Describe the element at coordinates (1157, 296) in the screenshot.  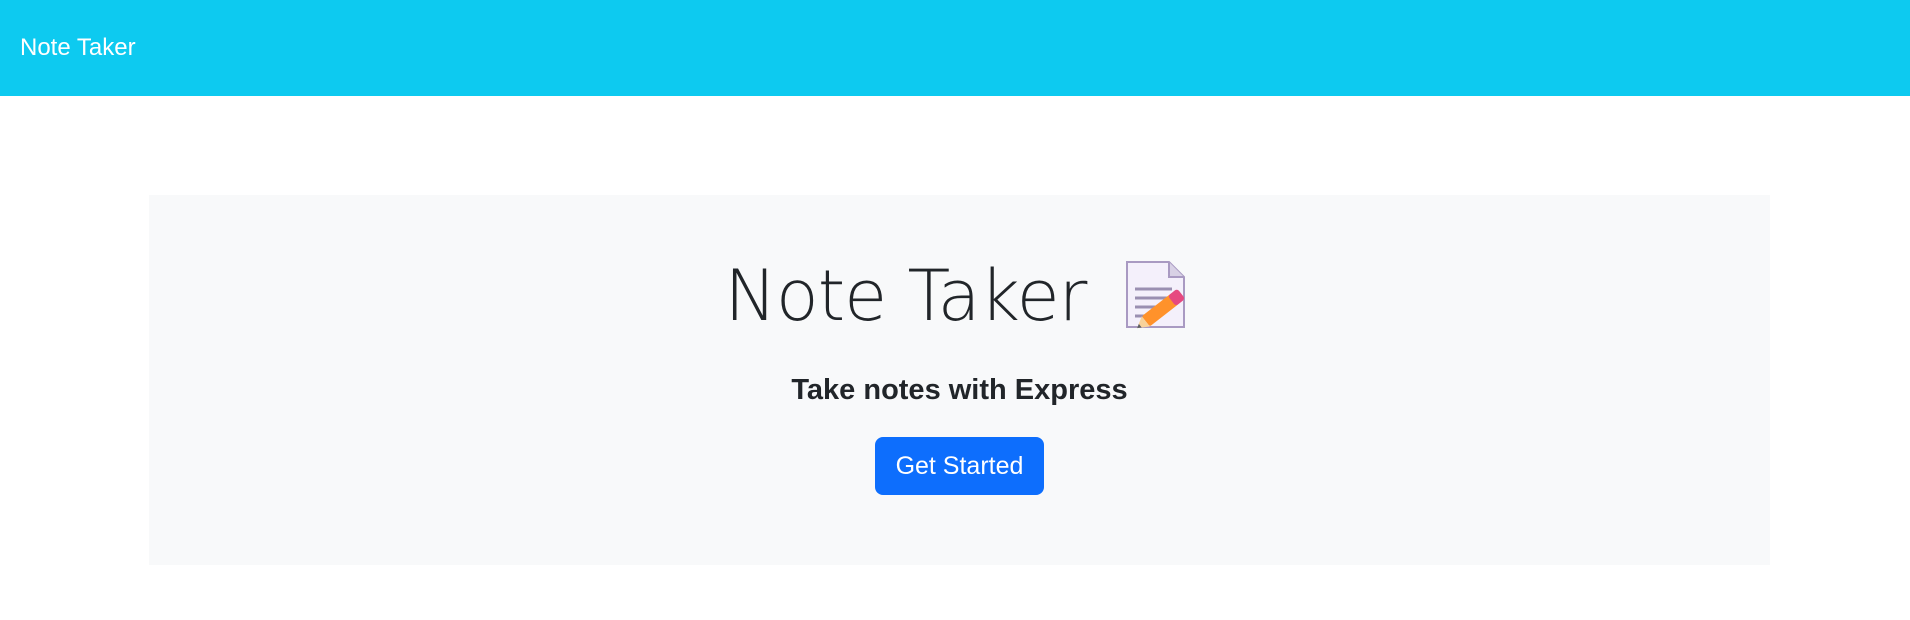
I see `memo-icon` at that location.